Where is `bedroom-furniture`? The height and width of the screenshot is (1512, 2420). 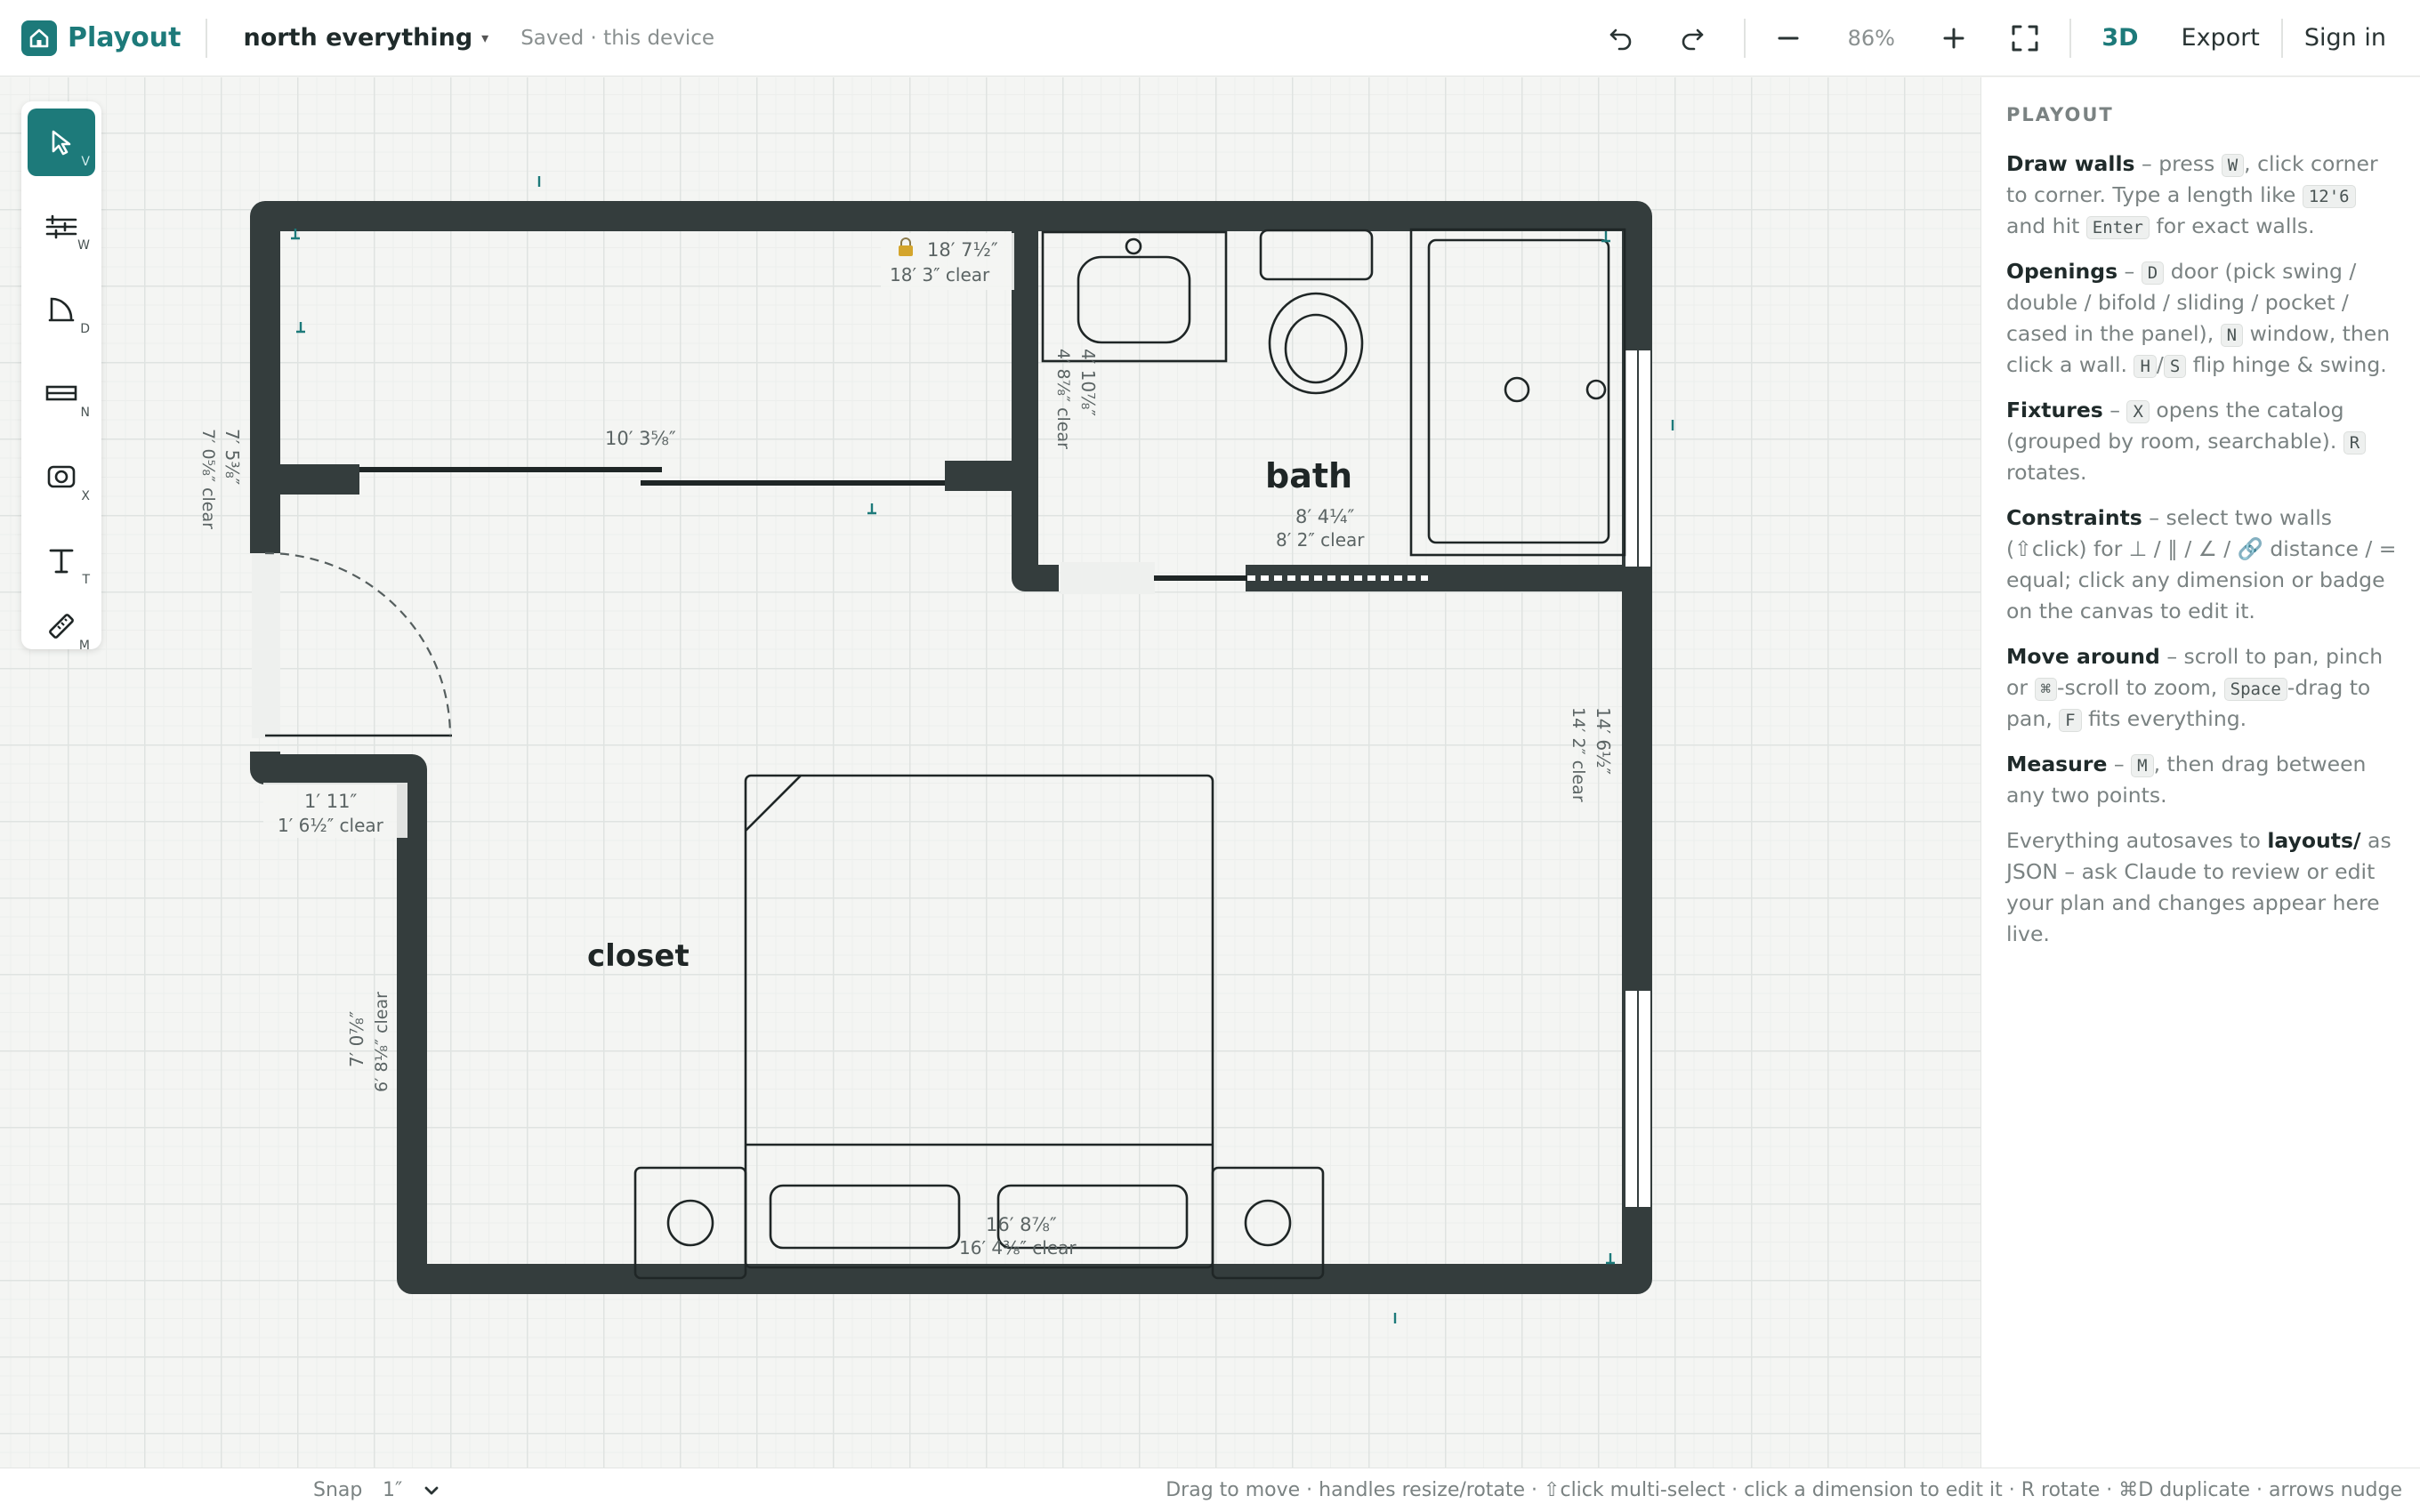 bedroom-furniture is located at coordinates (979, 1027).